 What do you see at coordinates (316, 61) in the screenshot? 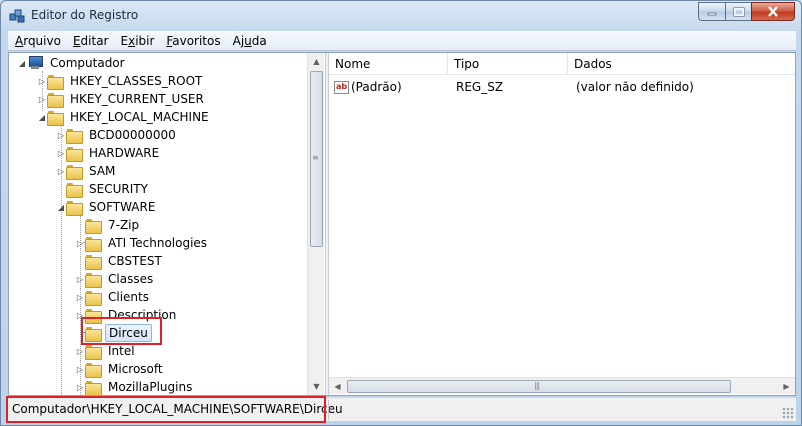
I see `scroll-up-arrow-icon: ▲` at bounding box center [316, 61].